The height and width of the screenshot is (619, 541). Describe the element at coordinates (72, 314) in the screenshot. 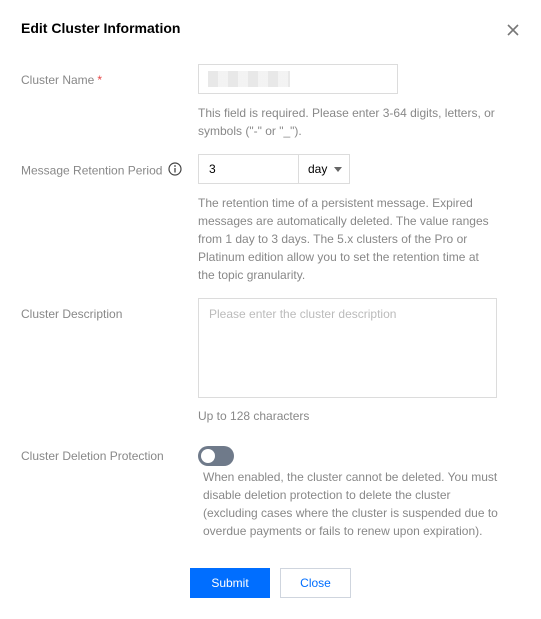

I see `description-label: Cluster Description` at that location.